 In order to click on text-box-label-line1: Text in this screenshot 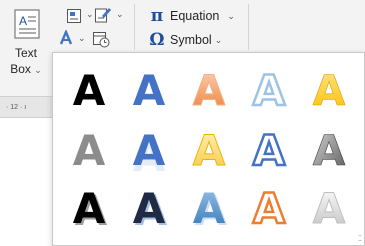, I will do `click(25, 53)`.